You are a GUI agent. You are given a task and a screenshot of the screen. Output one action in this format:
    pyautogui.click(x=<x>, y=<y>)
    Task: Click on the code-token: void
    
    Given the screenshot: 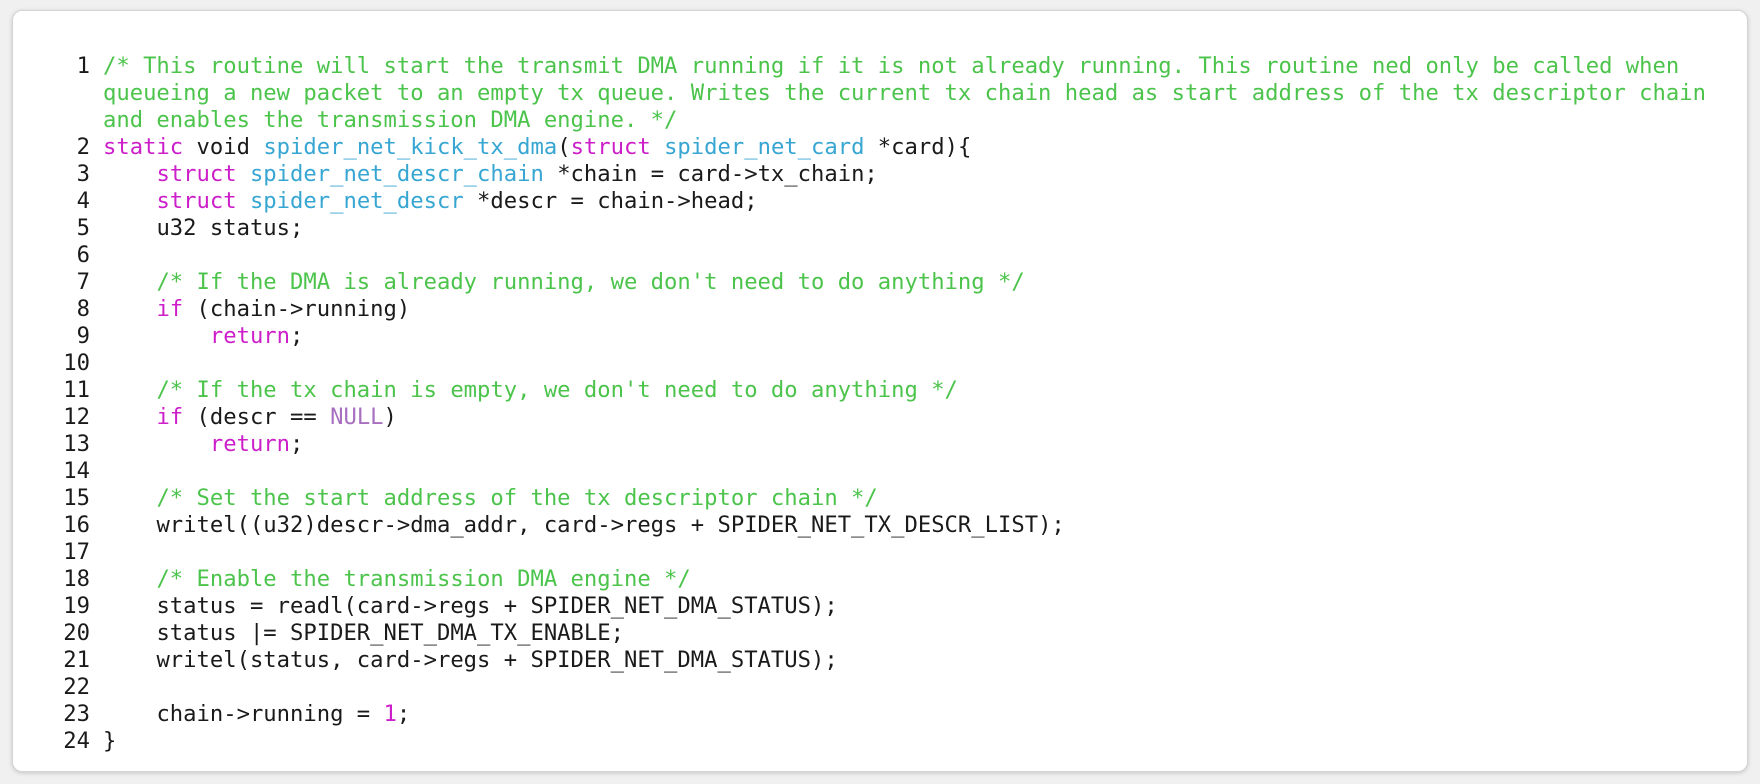 What is the action you would take?
    pyautogui.click(x=223, y=147)
    